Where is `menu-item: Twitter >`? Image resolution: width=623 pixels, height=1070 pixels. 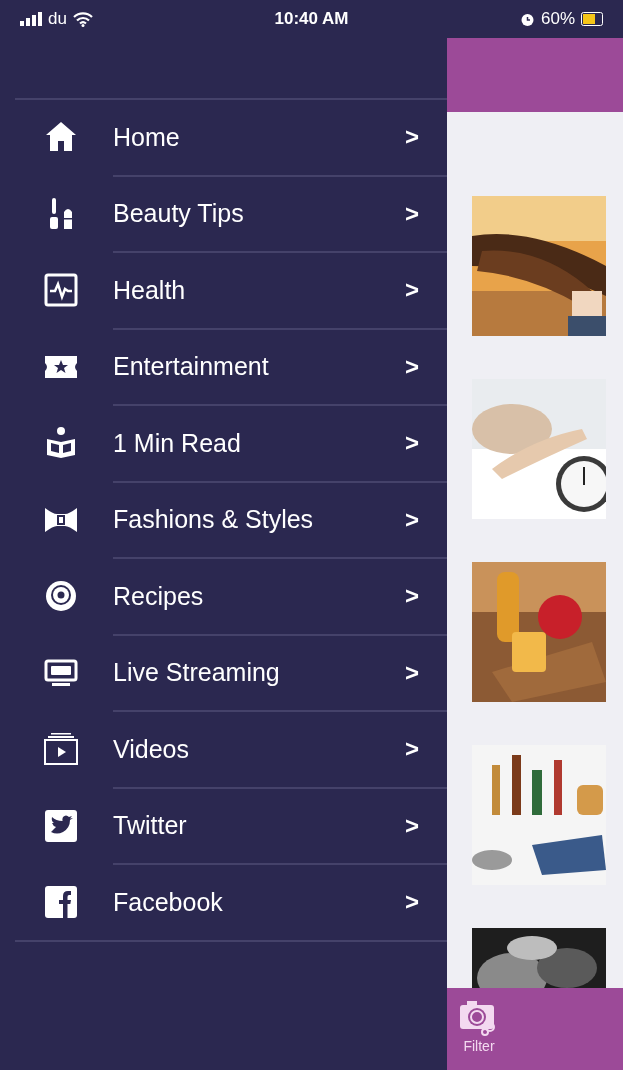 menu-item: Twitter > is located at coordinates (231, 825).